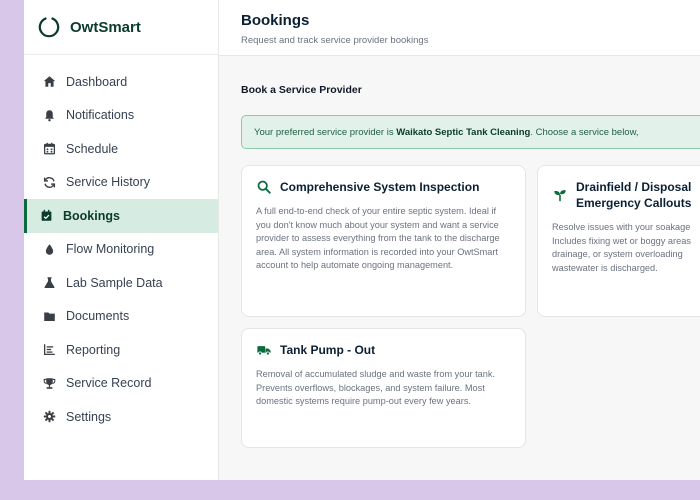  What do you see at coordinates (49, 249) in the screenshot?
I see `droplet-icon` at bounding box center [49, 249].